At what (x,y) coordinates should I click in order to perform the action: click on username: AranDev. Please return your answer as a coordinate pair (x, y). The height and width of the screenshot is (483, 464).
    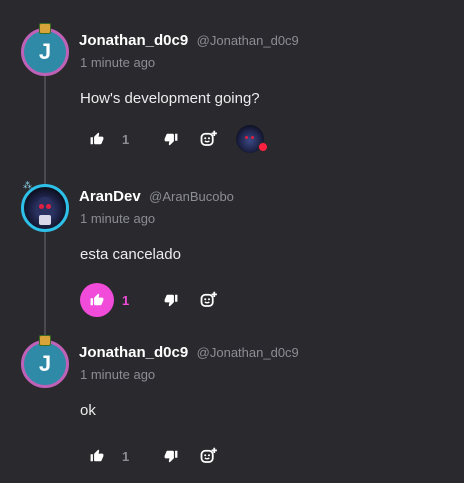
    Looking at the image, I should click on (110, 196).